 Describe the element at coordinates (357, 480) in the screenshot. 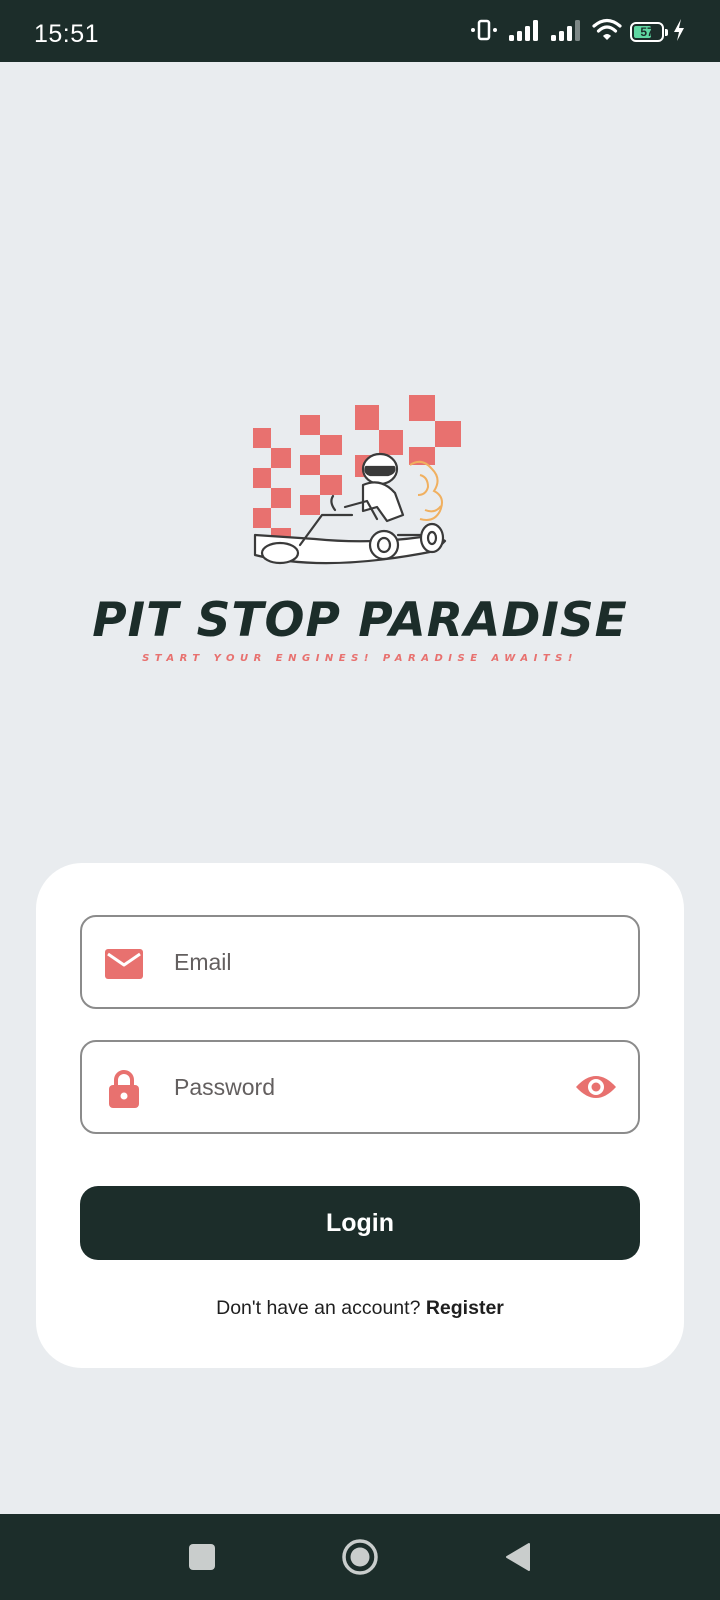

I see `checkered-flag-go-kart-logo` at that location.